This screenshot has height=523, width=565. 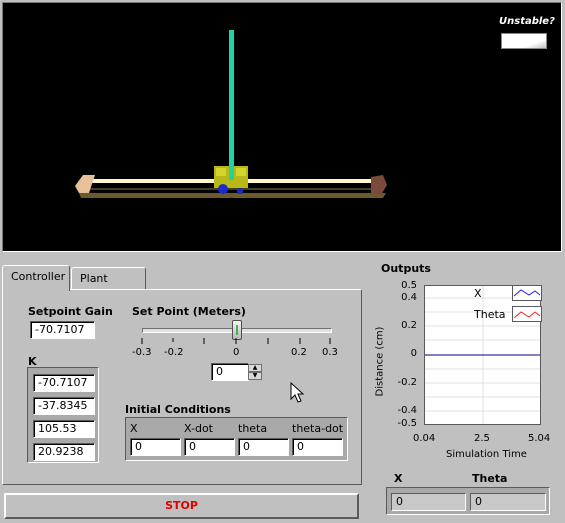 What do you see at coordinates (142, 352) in the screenshot?
I see `slider-tick-label: -0.3` at bounding box center [142, 352].